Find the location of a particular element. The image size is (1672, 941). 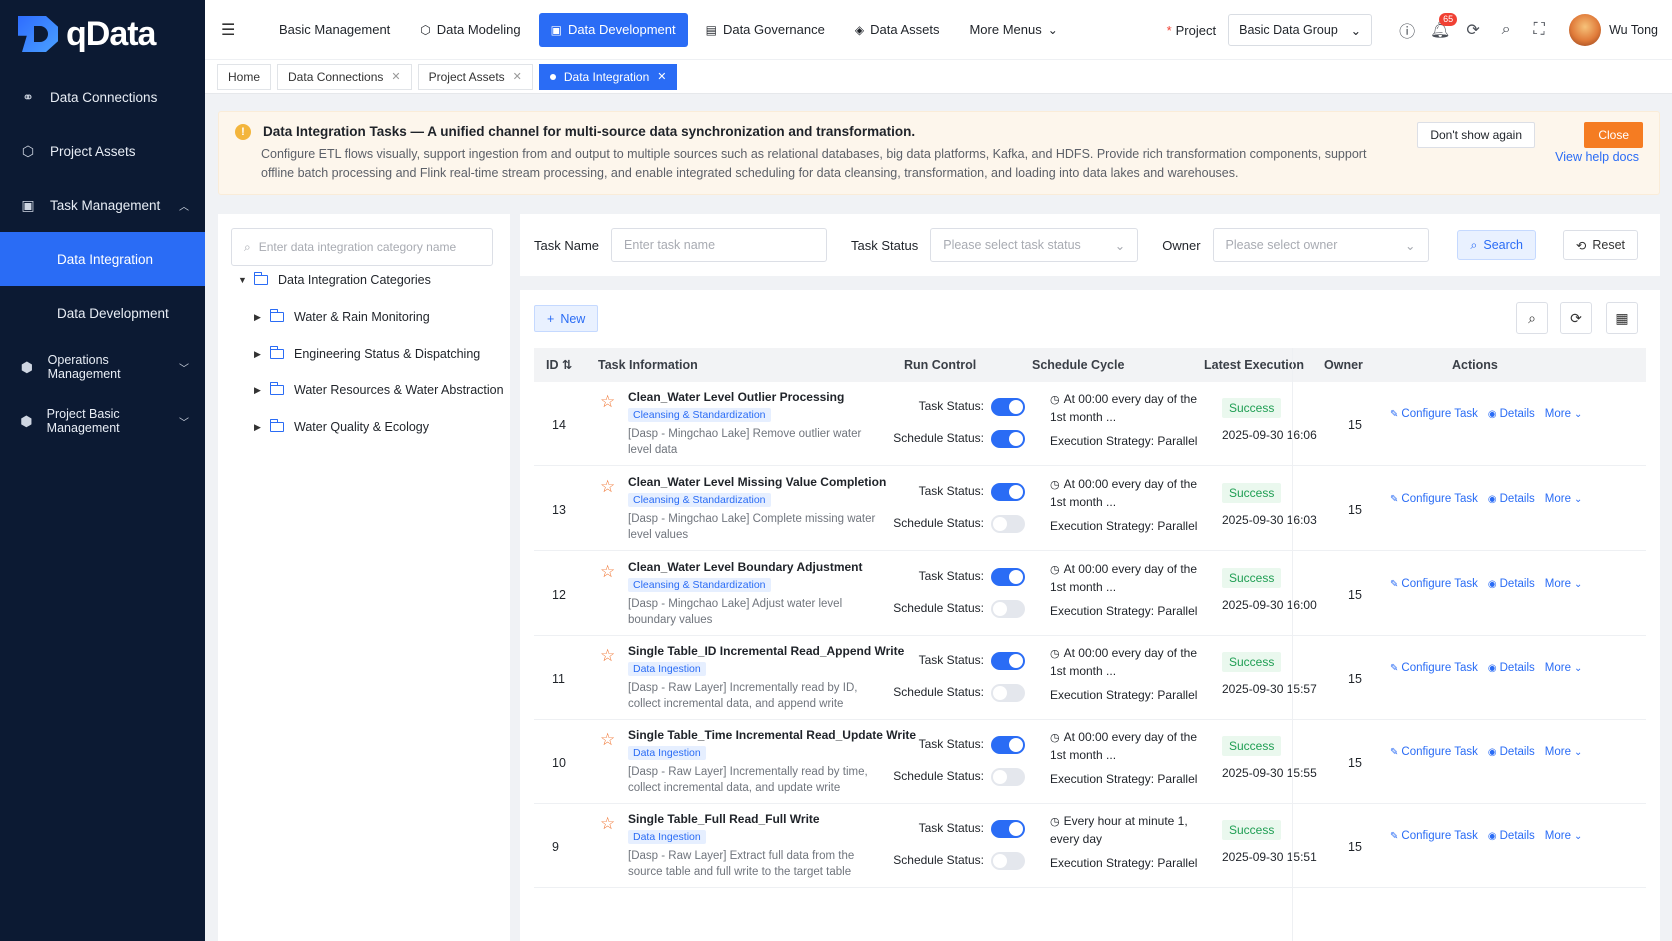

close-notice-button: Close is located at coordinates (1613, 135).